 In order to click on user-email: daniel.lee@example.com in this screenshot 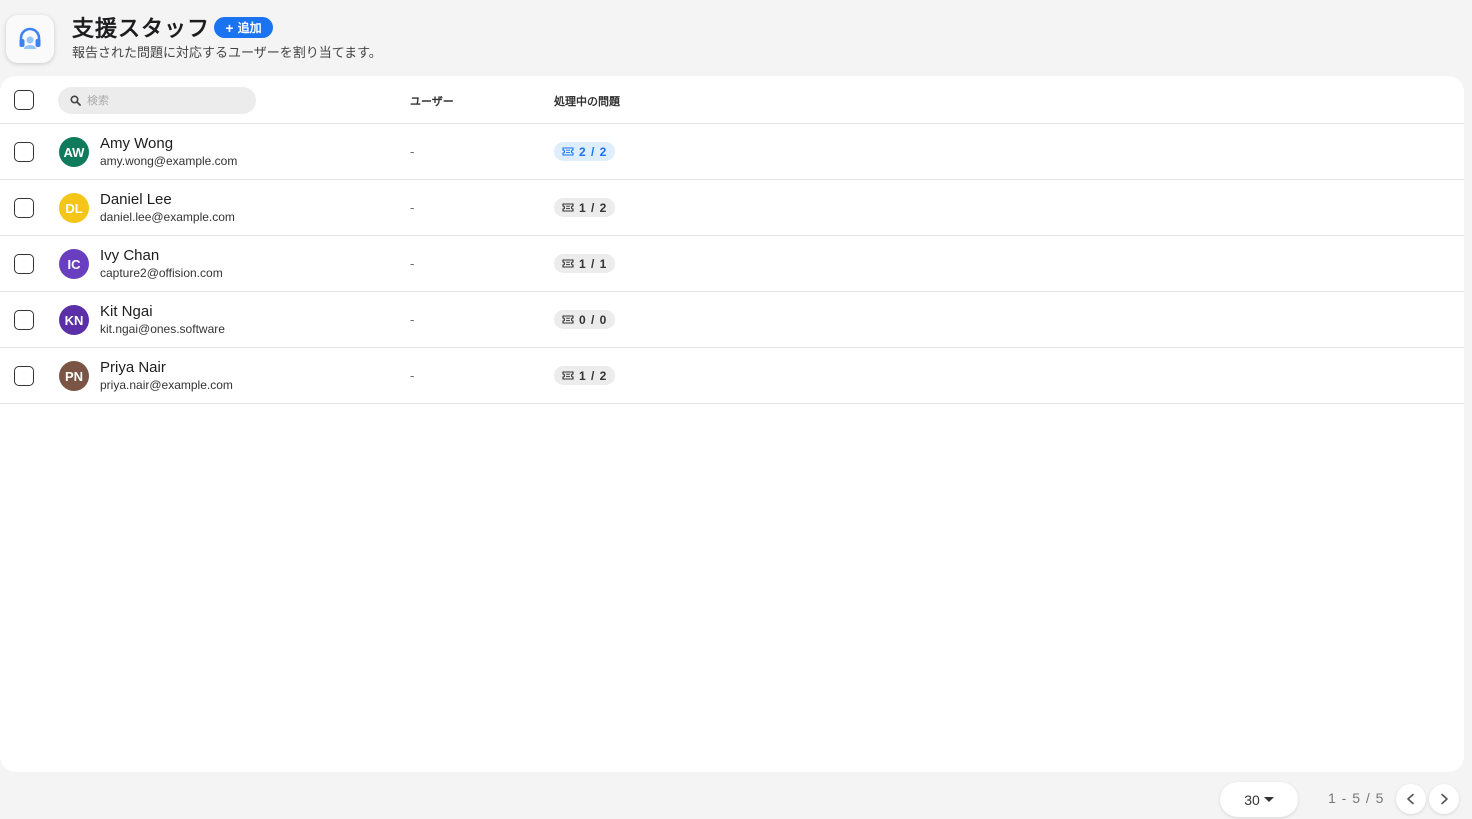, I will do `click(167, 217)`.